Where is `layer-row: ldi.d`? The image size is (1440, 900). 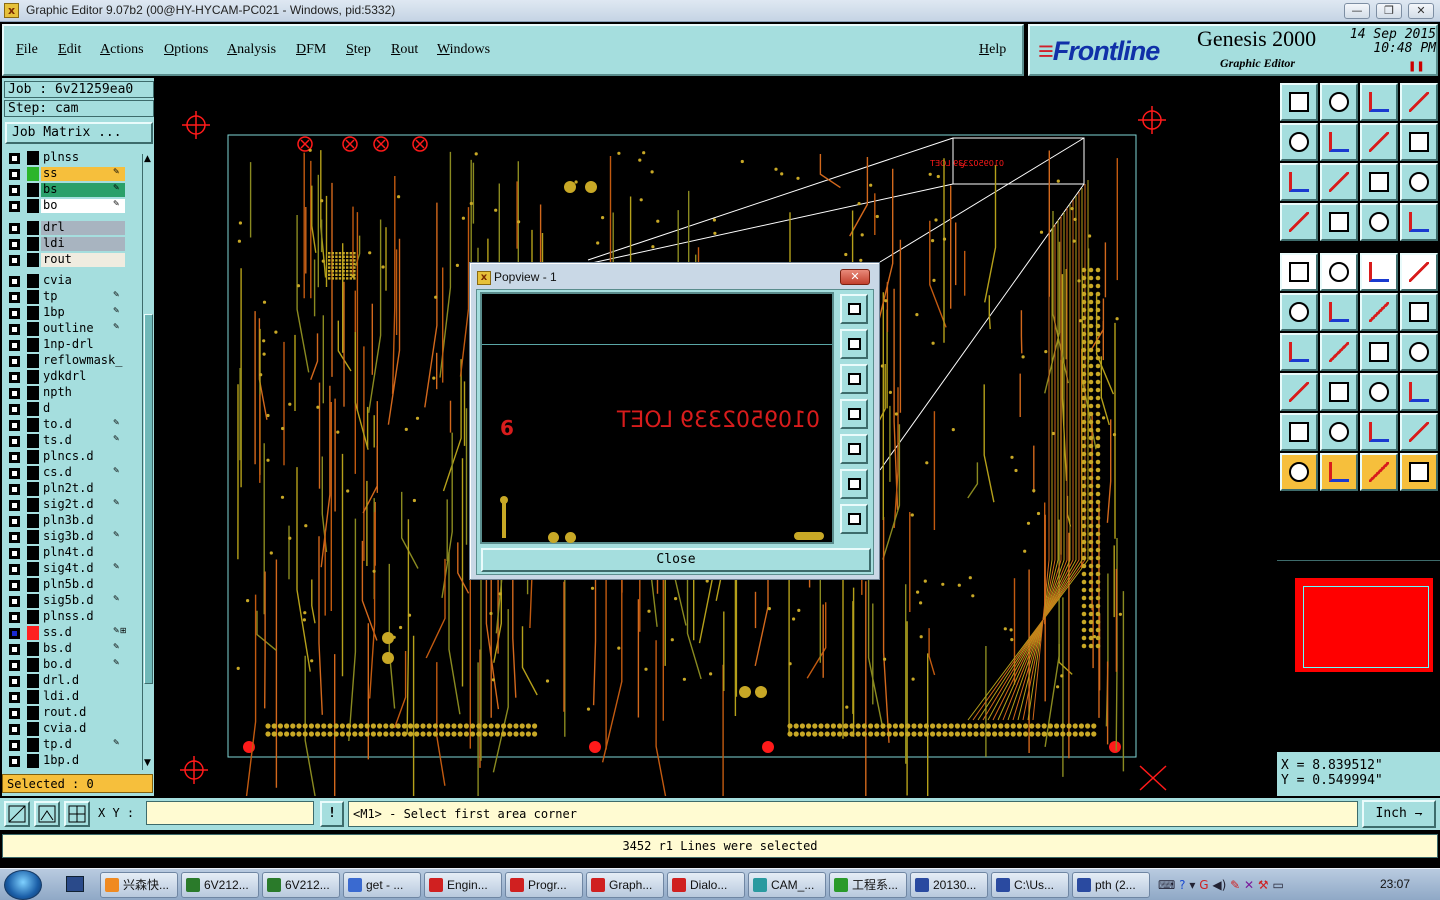
layer-row: ldi.d is located at coordinates (72, 697).